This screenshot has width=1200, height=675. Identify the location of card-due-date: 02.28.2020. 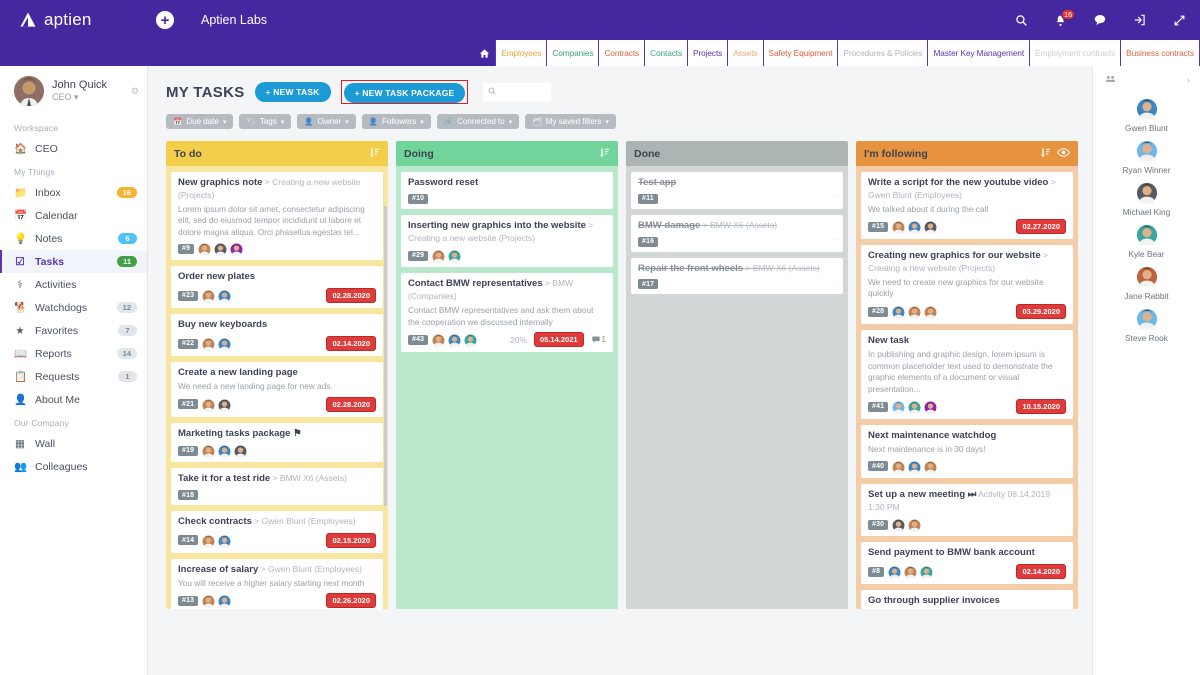
(351, 404).